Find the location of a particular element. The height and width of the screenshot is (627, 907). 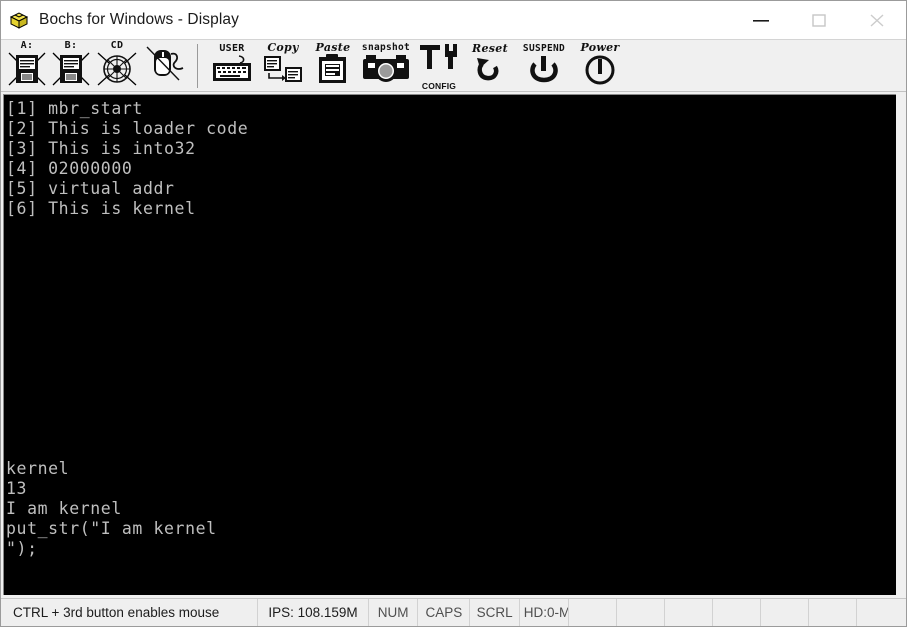

close-button is located at coordinates (877, 20).